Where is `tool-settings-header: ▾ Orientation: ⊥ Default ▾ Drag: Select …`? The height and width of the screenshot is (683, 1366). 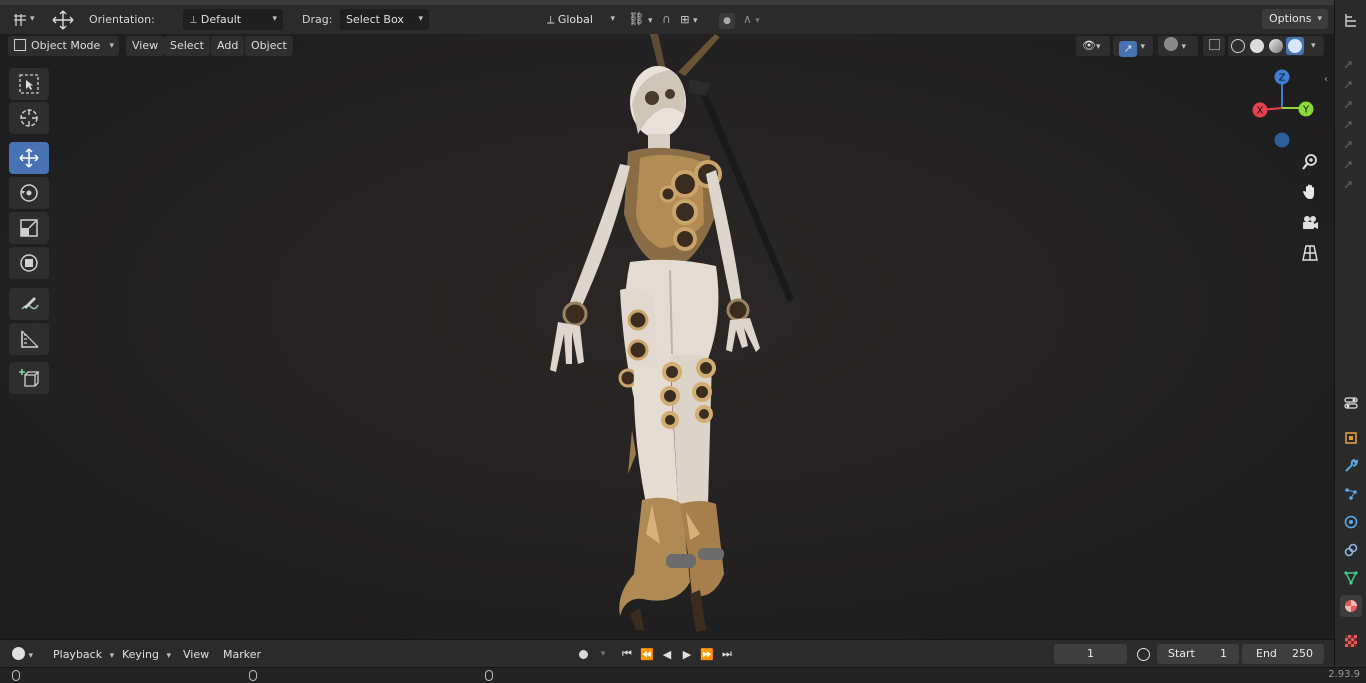
tool-settings-header: ▾ Orientation: ⊥ Default ▾ Drag: Select … is located at coordinates (667, 17).